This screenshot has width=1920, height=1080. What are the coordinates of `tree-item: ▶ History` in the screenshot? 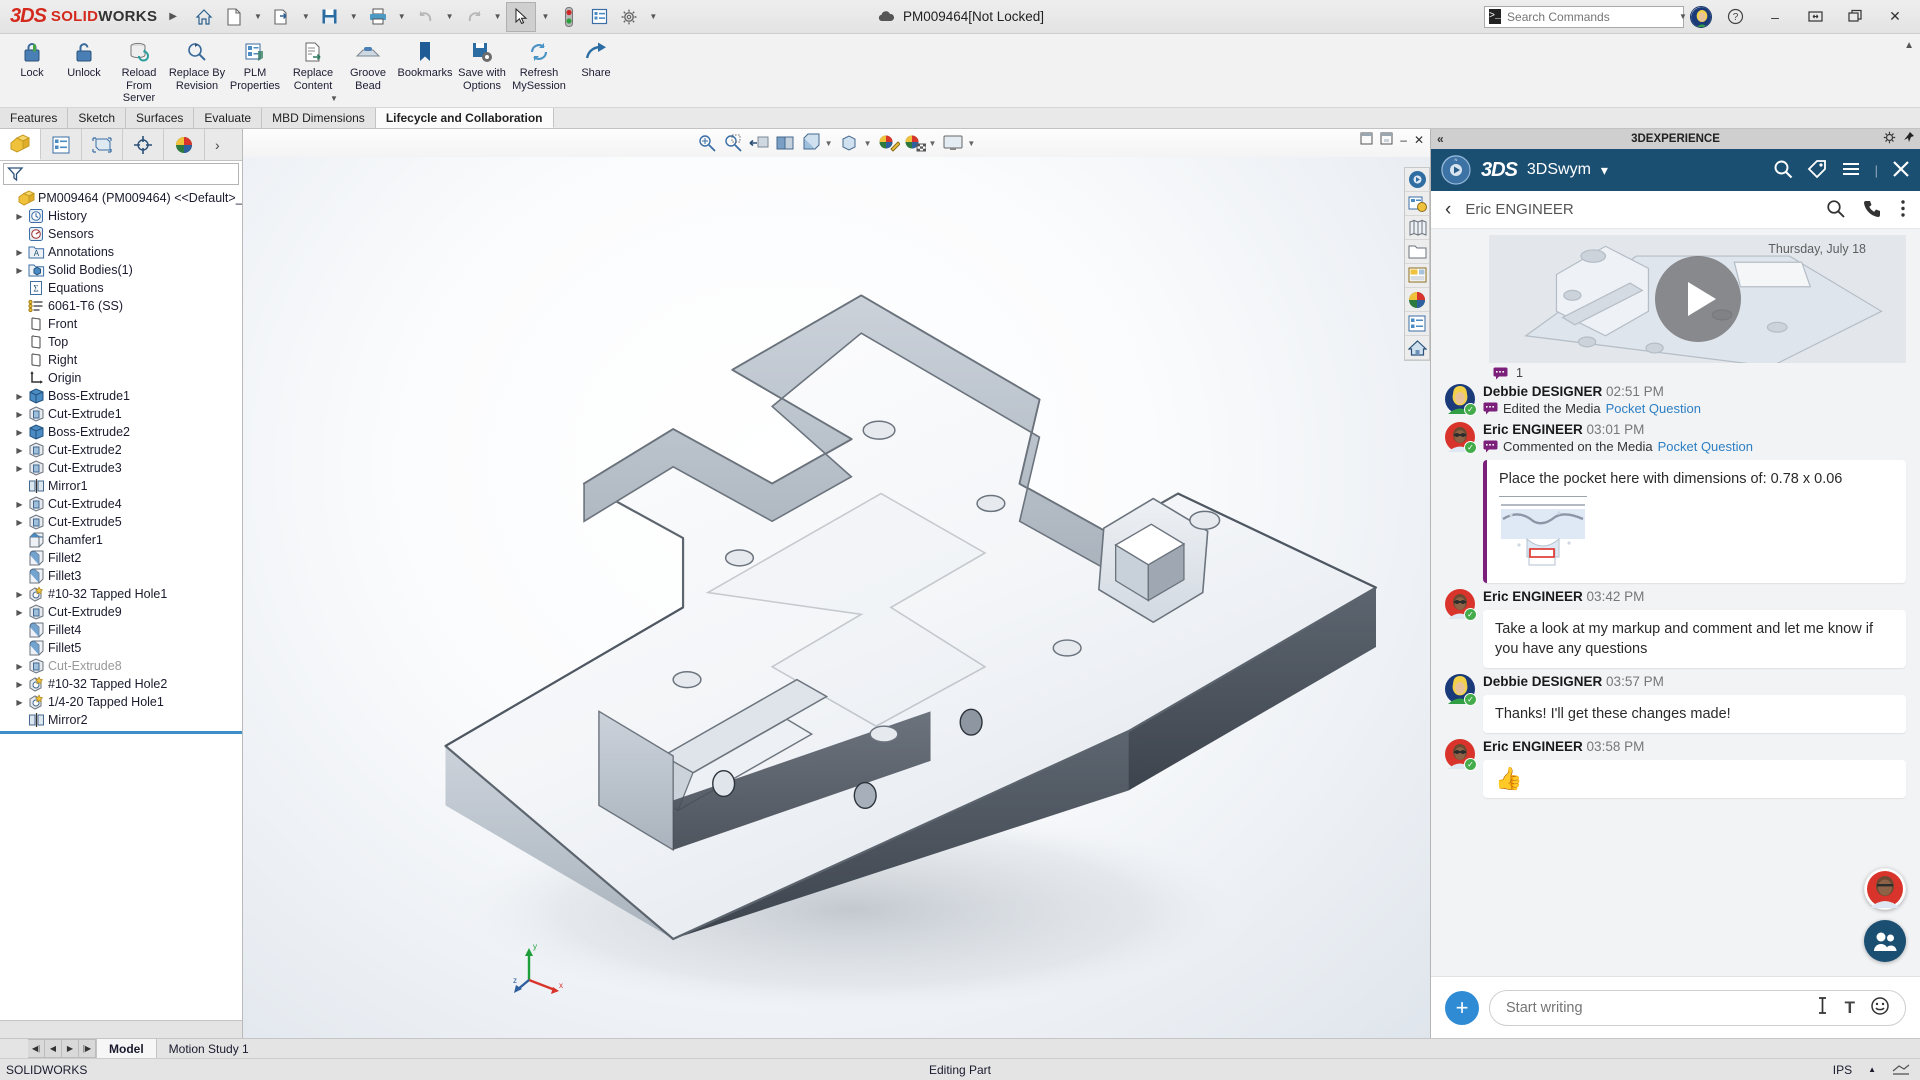 It's located at (121, 216).